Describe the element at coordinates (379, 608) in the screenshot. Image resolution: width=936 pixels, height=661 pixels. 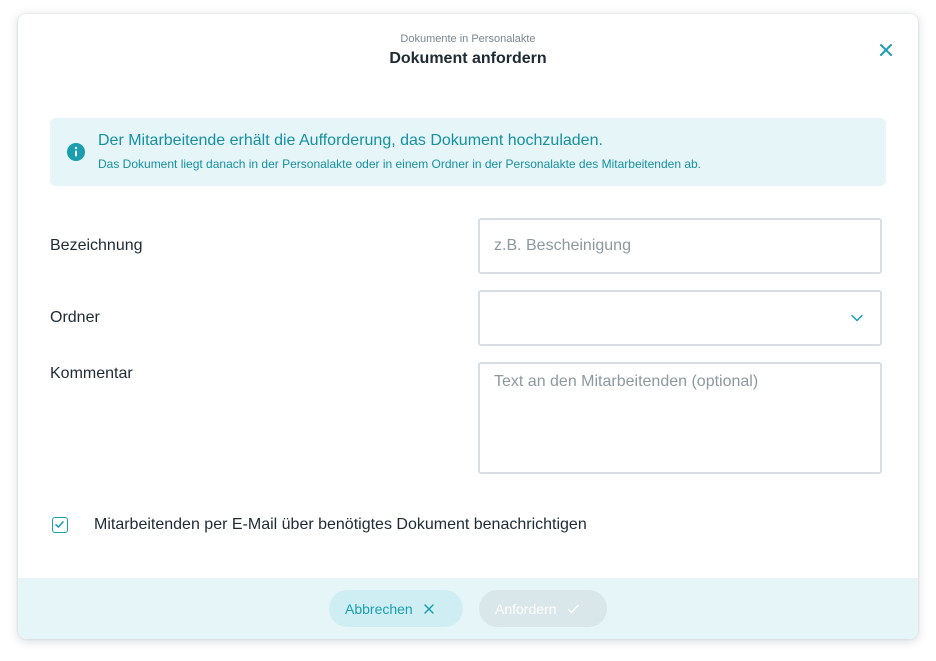
I see `cancel-button-label: Abbrechen` at that location.